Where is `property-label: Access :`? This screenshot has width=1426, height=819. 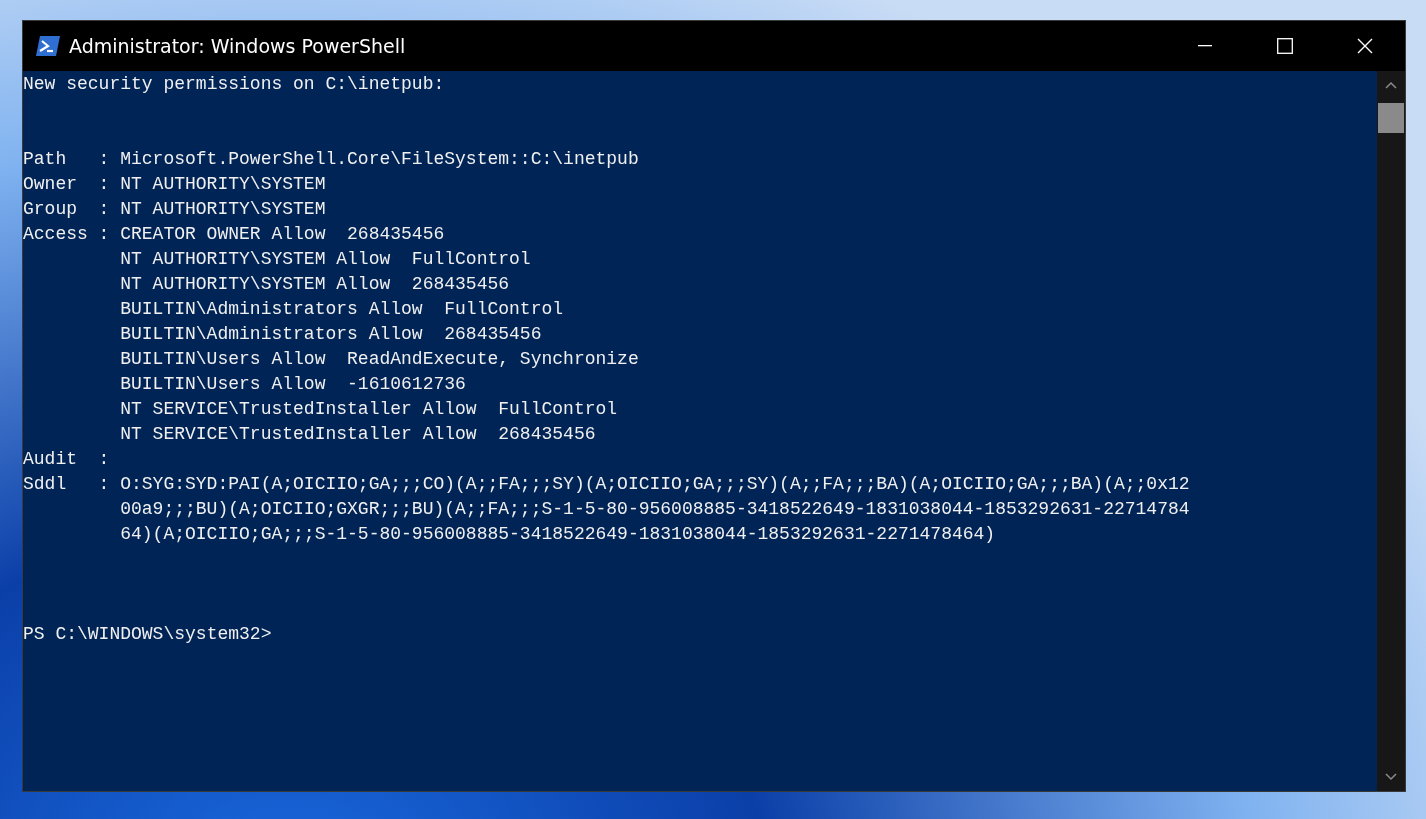
property-label: Access : is located at coordinates (67, 234).